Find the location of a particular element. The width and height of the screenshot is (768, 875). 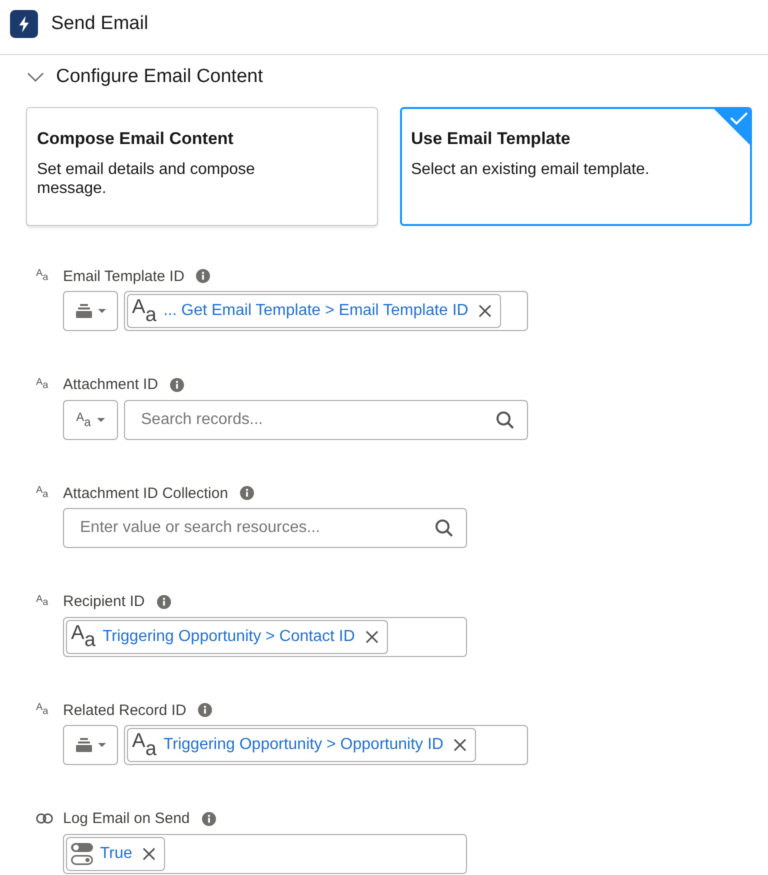

field-label: Log Email on Send is located at coordinates (126, 818).